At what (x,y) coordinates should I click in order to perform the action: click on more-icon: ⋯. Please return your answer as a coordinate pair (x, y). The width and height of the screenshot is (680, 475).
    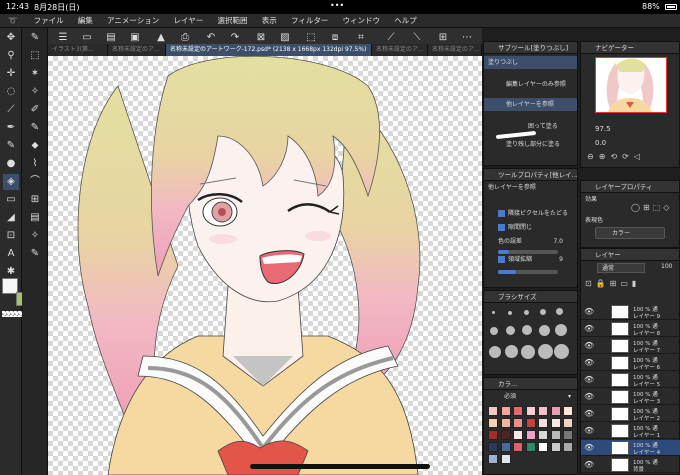
    Looking at the image, I should click on (467, 38).